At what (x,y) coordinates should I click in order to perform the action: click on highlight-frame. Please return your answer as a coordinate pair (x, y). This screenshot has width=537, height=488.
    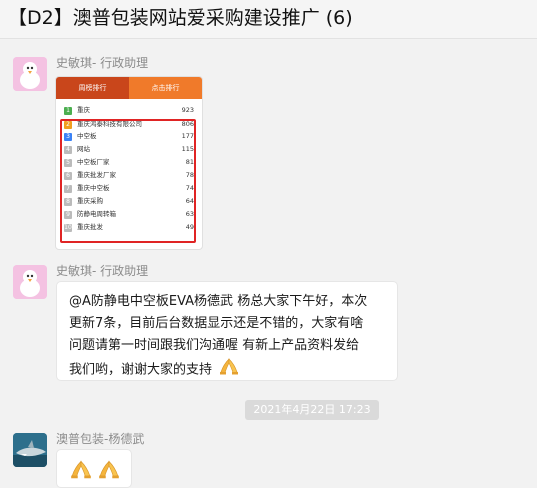
    Looking at the image, I should click on (128, 181).